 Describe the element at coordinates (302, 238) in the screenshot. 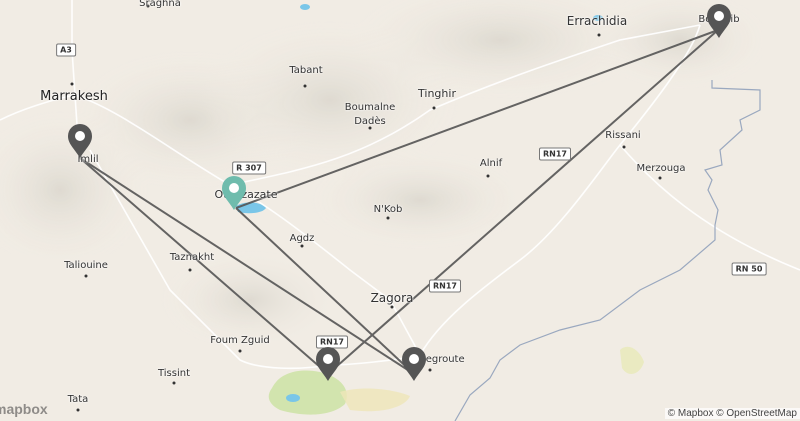

I see `town-label-agdz: Agdz` at that location.